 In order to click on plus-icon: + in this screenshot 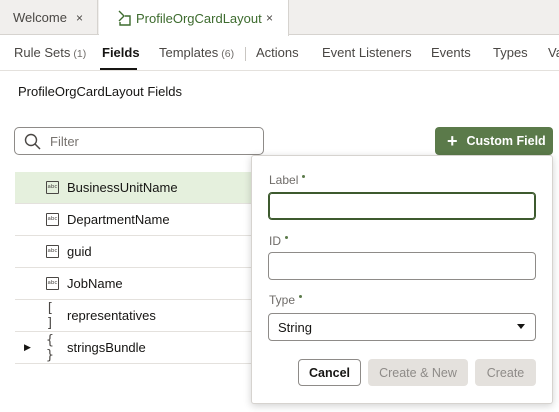, I will do `click(452, 141)`.